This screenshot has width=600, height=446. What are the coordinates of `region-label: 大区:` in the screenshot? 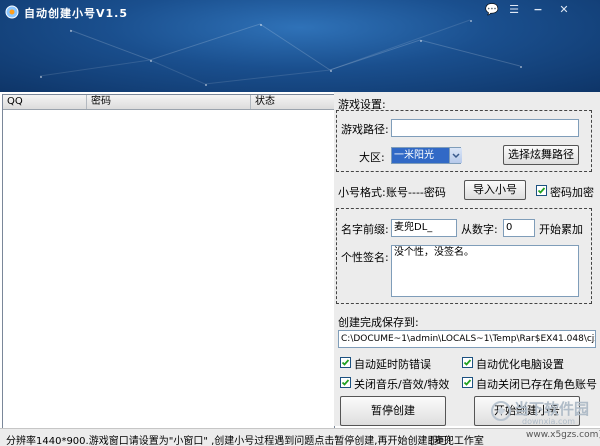 It's located at (372, 157).